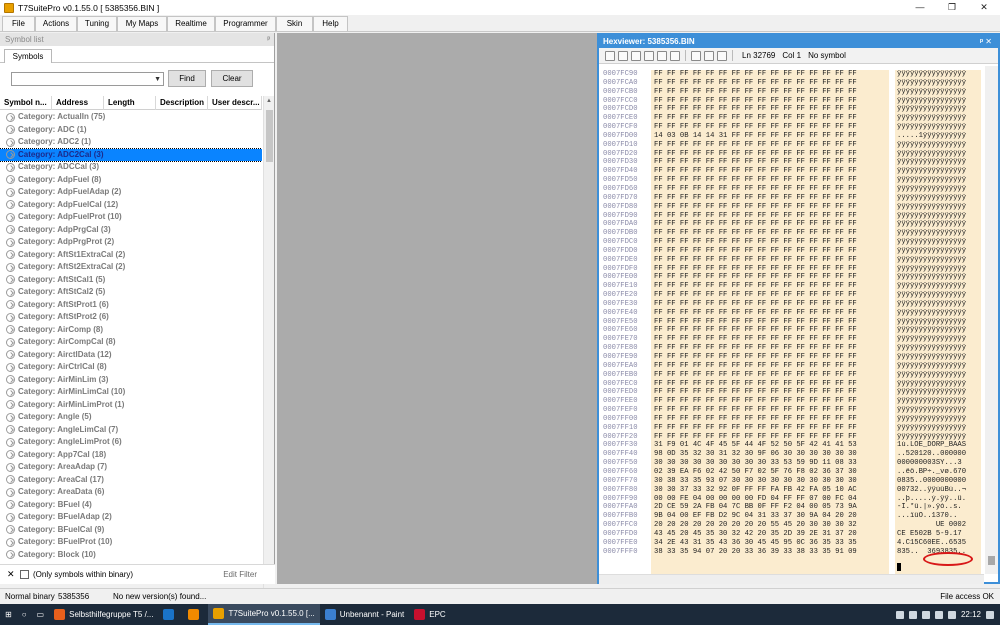  I want to click on list-item: Category: AirMinLim (3), so click(131, 380).